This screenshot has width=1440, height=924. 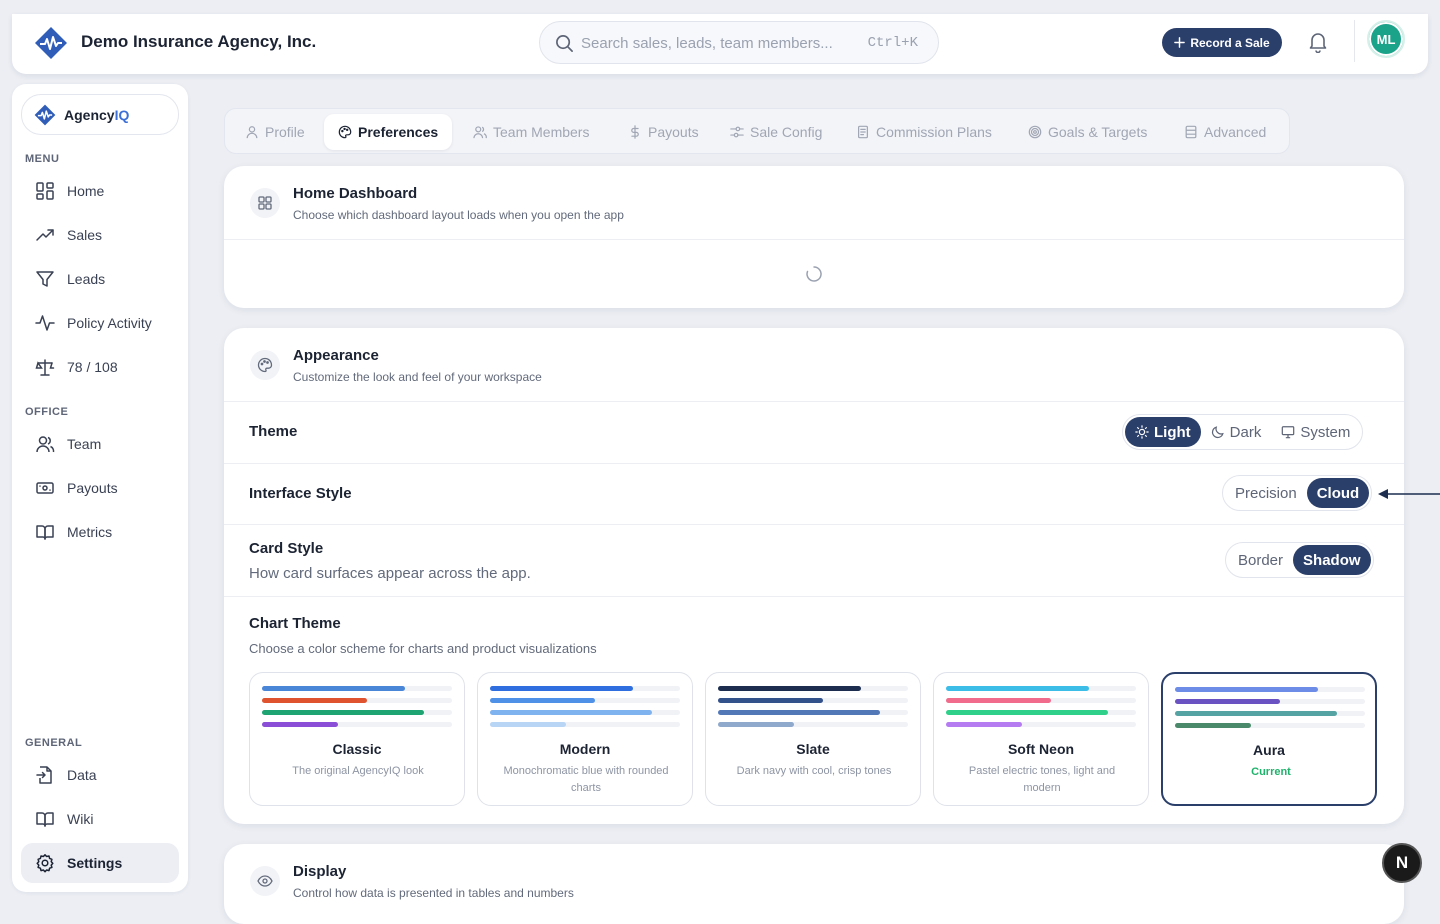 I want to click on plus-icon, so click(x=1180, y=42).